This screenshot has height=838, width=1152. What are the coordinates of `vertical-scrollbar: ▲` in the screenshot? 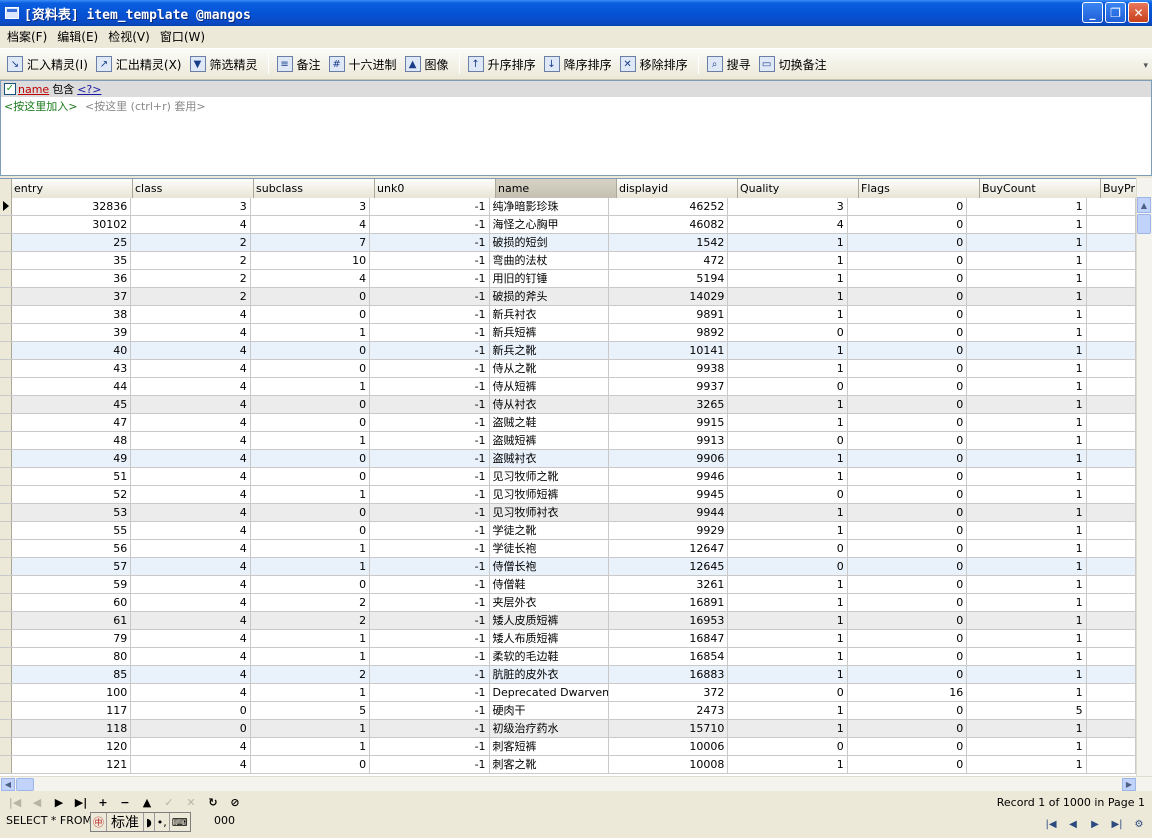 It's located at (1144, 477).